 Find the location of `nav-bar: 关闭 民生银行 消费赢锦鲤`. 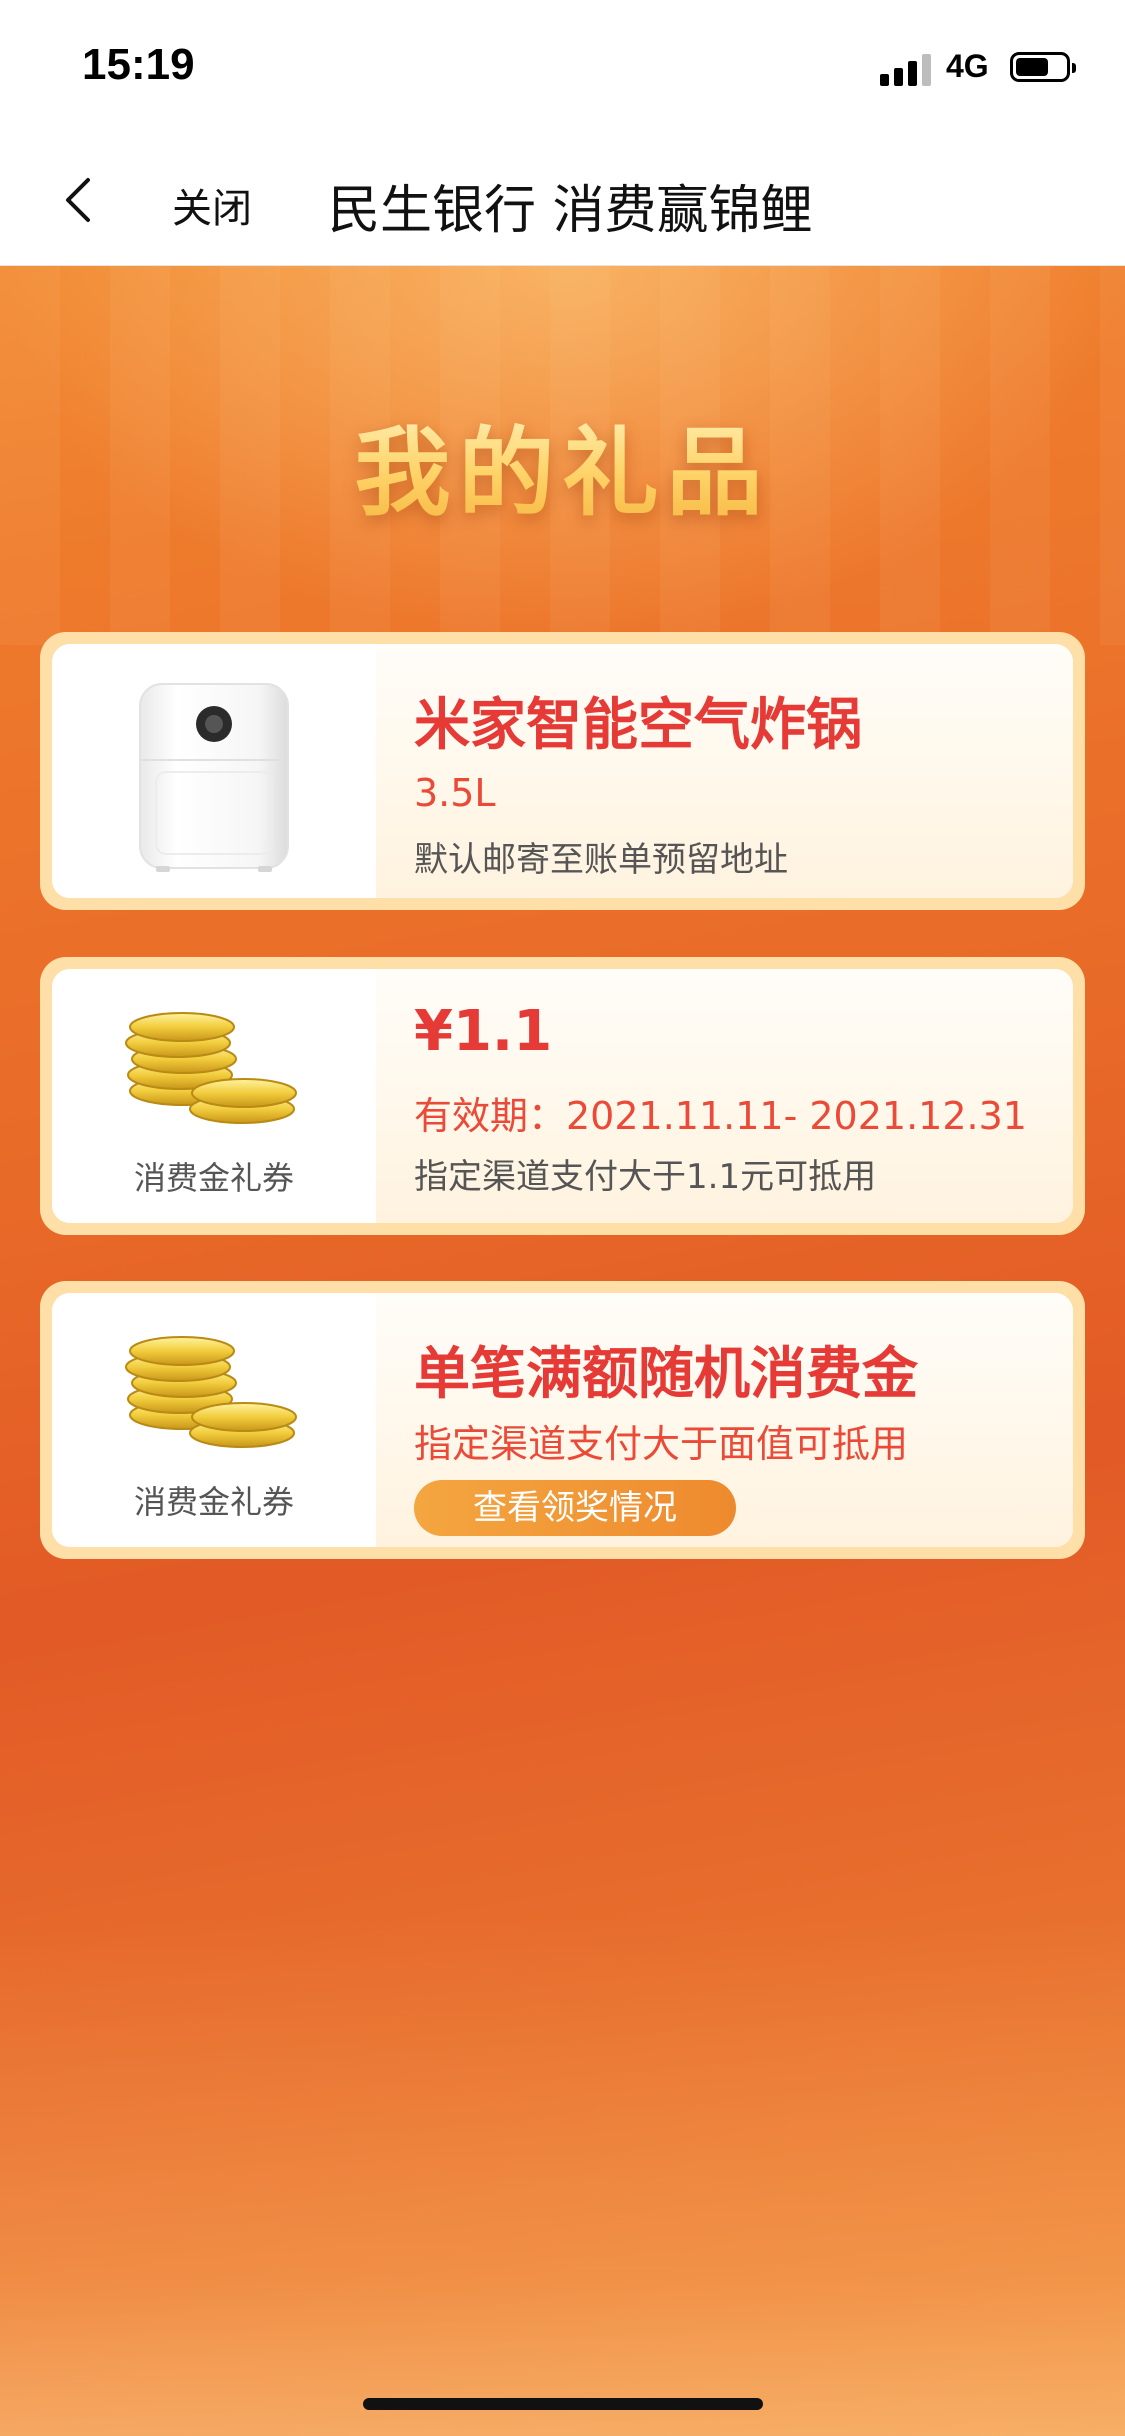

nav-bar: 关闭 民生银行 消费赢锦鲤 is located at coordinates (562, 203).